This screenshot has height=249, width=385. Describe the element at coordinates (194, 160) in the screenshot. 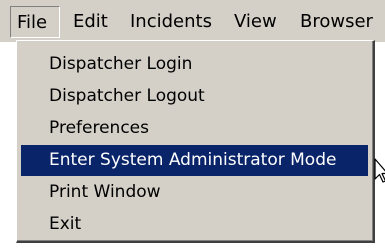

I see `menu-item-enter-system-administrator-mode: Enter System Administrator Mode` at that location.